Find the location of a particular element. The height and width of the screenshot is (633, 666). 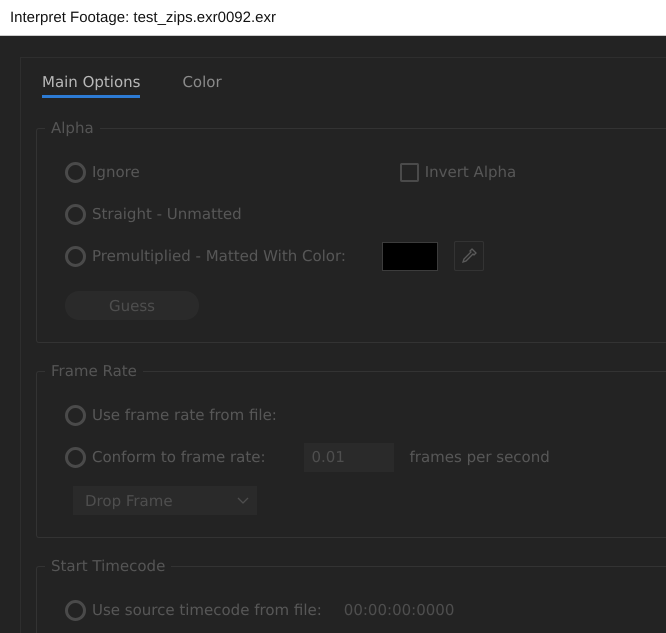

window-title: Interpret Footage: test_zips.exr0092.exr is located at coordinates (333, 18).